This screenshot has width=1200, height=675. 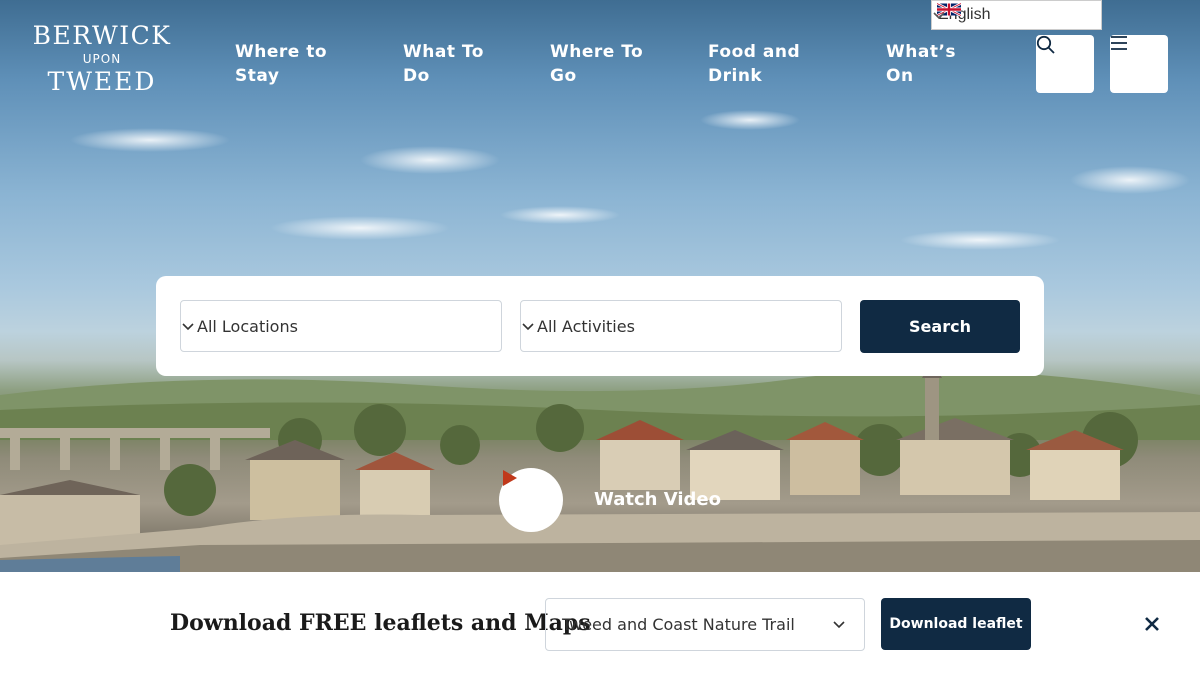 I want to click on menu-button, so click(x=1139, y=64).